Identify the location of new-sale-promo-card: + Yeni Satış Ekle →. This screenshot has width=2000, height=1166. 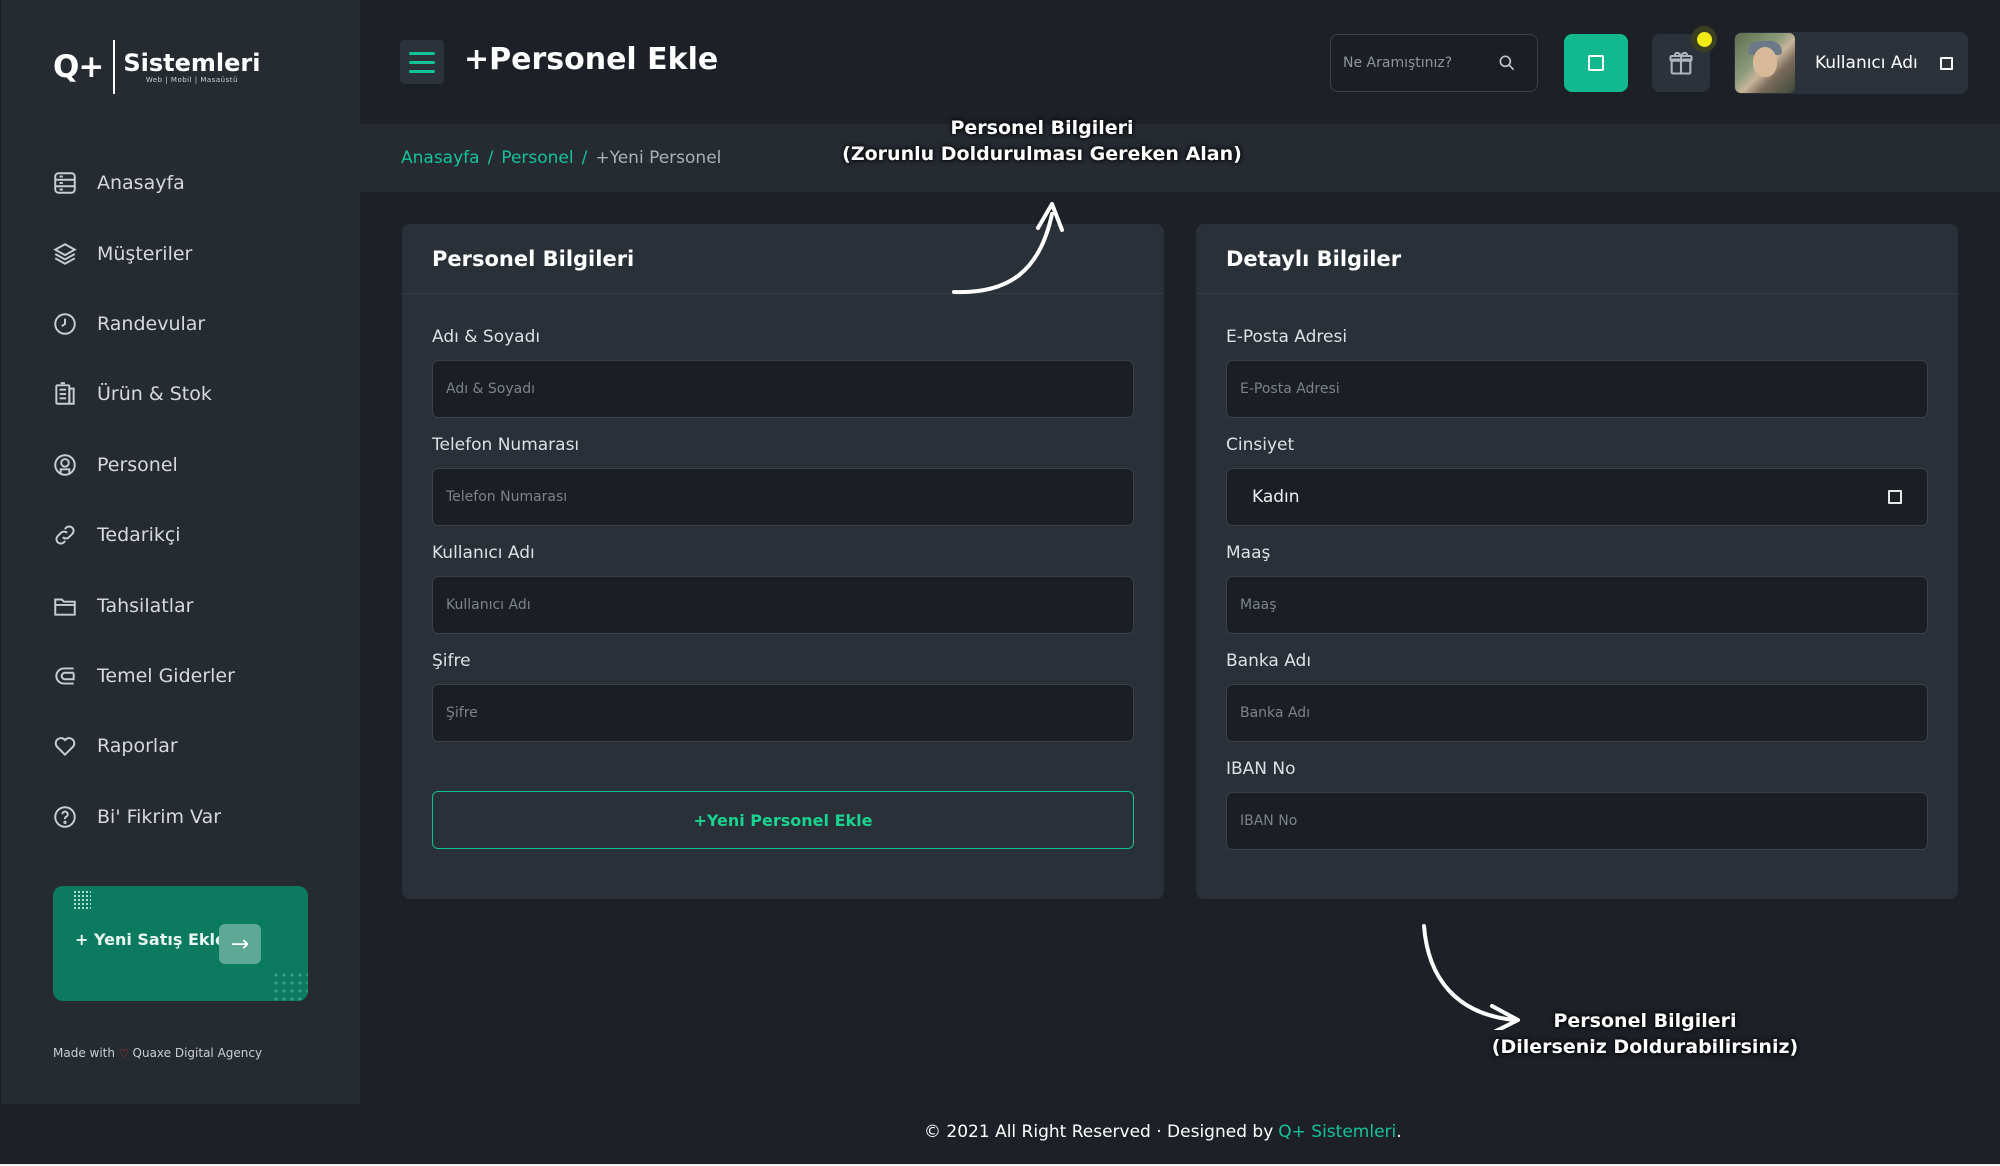
(180, 943).